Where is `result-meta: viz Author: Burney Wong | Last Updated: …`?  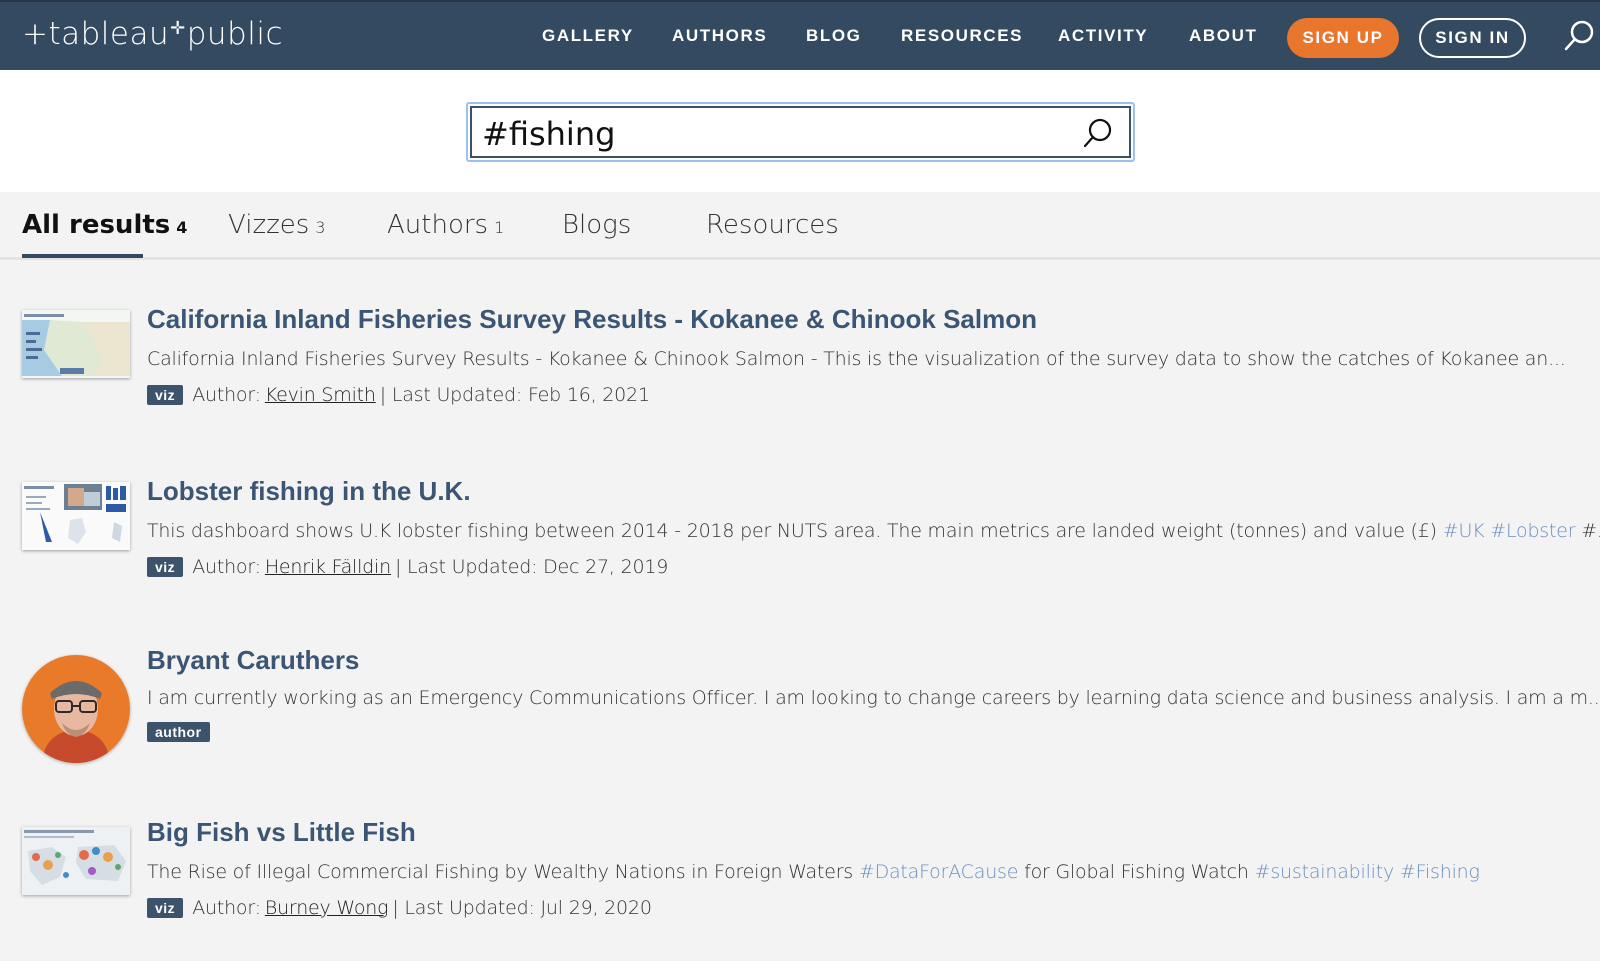
result-meta: viz Author: Burney Wong | Last Updated: … is located at coordinates (399, 908).